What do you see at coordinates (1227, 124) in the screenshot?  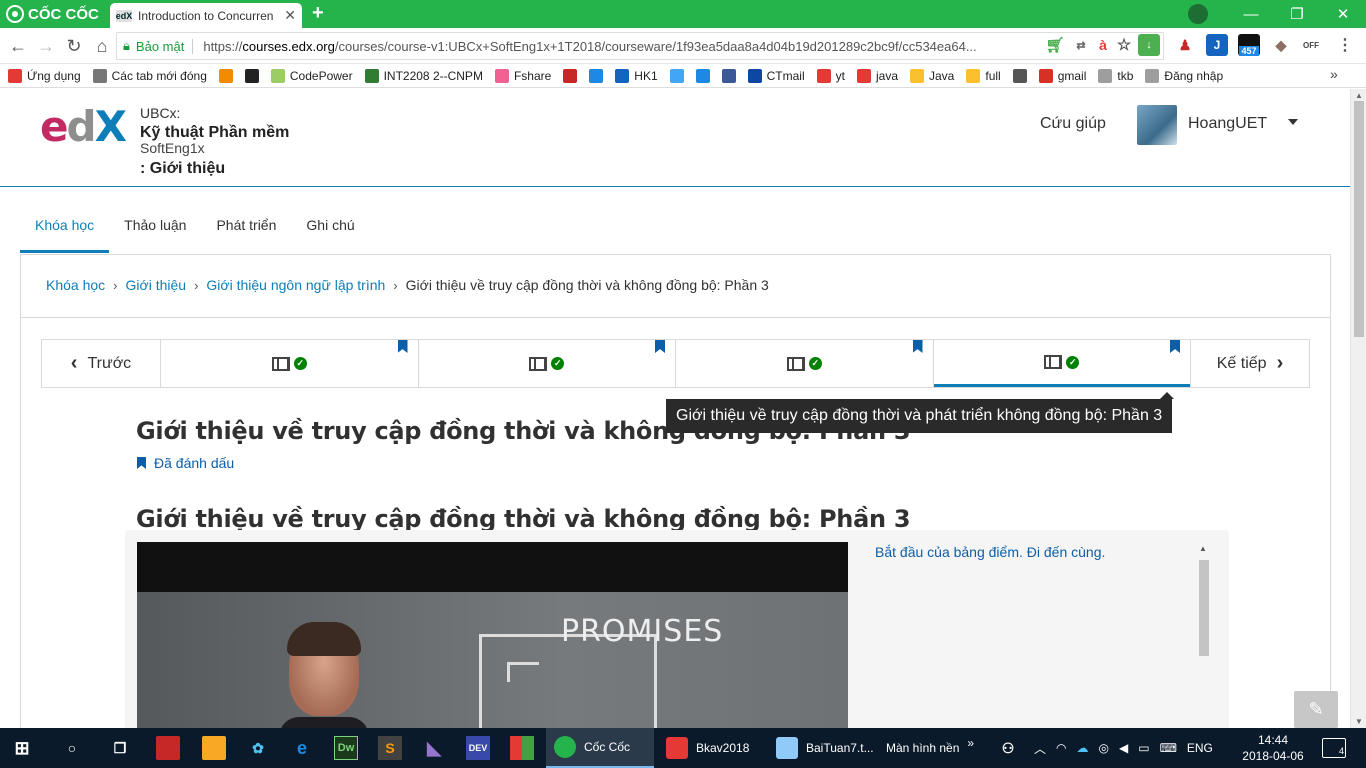 I see `username: HoangUET` at bounding box center [1227, 124].